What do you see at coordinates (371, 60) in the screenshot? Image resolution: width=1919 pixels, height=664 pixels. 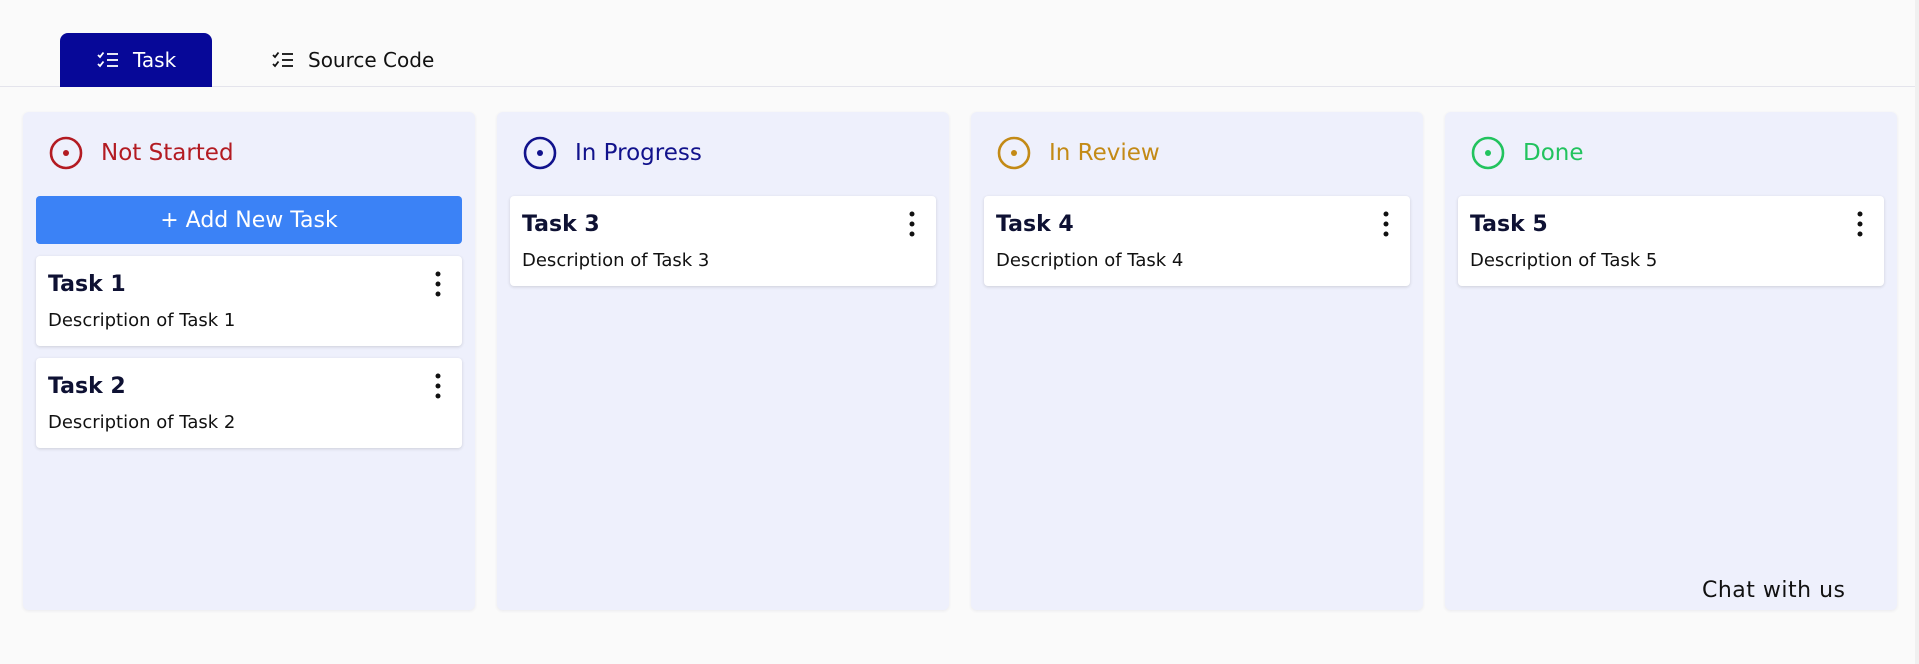 I see `tab-source-code-label: Source Code` at bounding box center [371, 60].